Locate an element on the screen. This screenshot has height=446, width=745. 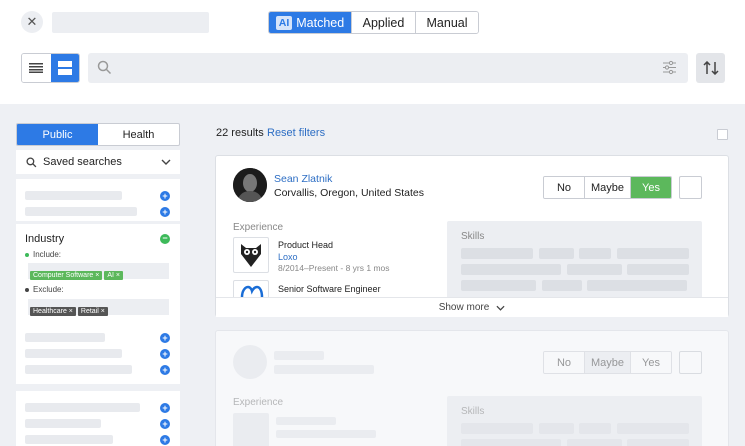
tab-health: Health is located at coordinates (138, 134).